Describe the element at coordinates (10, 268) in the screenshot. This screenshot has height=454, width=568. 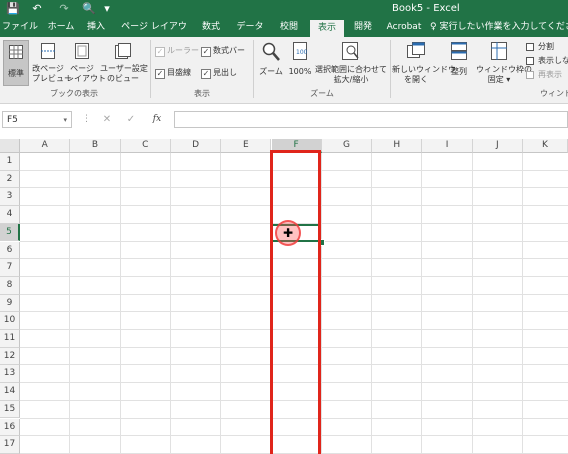
I see `row-header-7: 7` at that location.